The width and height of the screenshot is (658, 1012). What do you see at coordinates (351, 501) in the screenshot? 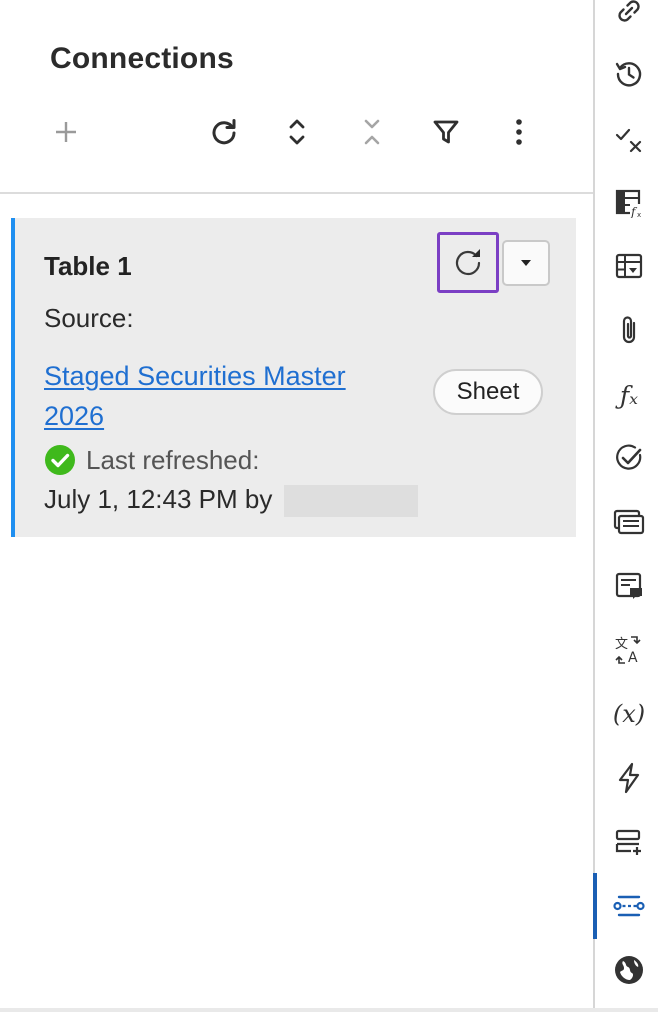
I see `redacted-user` at bounding box center [351, 501].